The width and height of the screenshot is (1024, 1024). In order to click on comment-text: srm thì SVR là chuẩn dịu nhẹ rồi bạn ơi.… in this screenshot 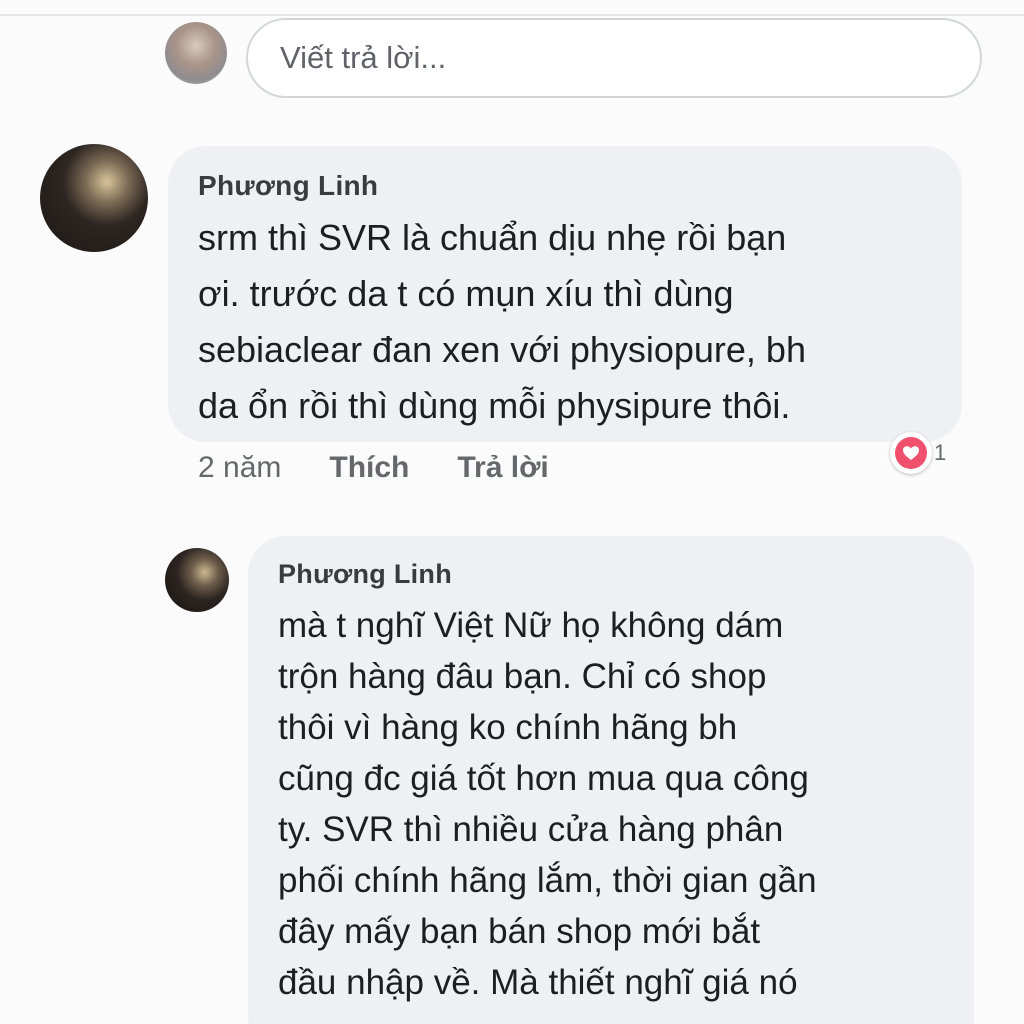, I will do `click(502, 321)`.